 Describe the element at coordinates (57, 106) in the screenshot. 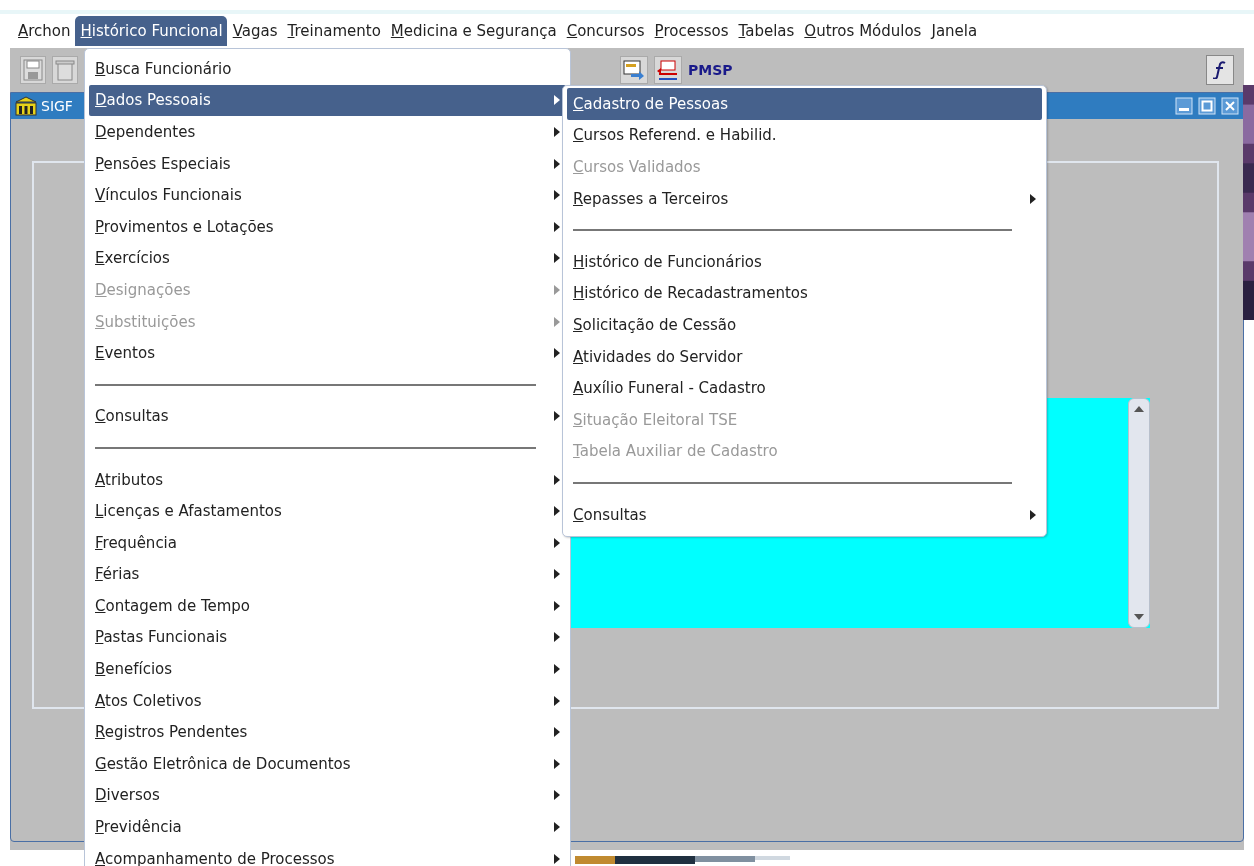

I see `window-title: SIGF` at that location.